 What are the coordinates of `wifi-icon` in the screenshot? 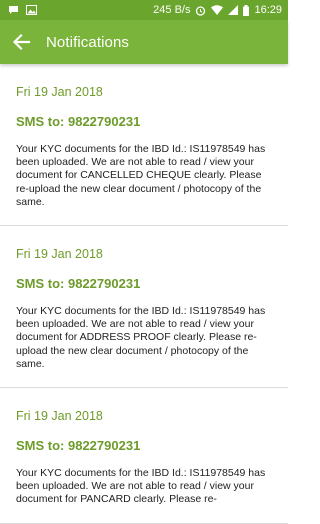 It's located at (217, 10).